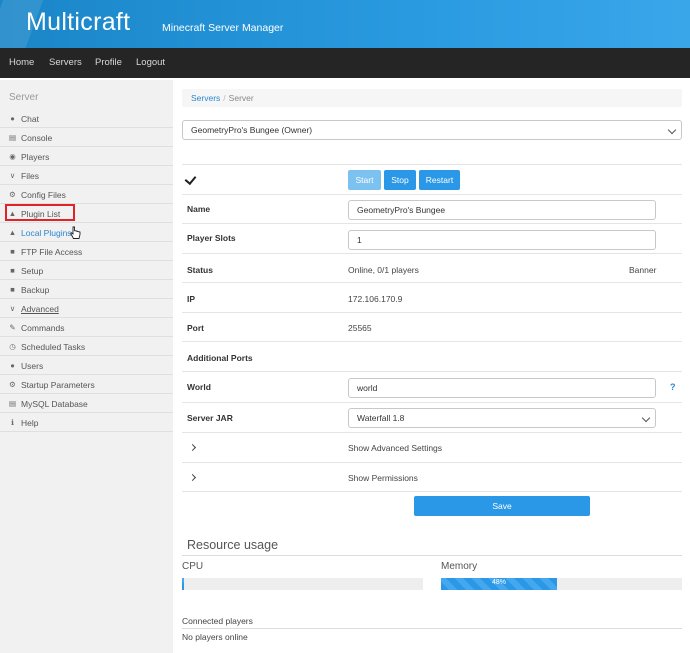 The height and width of the screenshot is (653, 690). What do you see at coordinates (673, 387) in the screenshot?
I see `help-icon: ?` at bounding box center [673, 387].